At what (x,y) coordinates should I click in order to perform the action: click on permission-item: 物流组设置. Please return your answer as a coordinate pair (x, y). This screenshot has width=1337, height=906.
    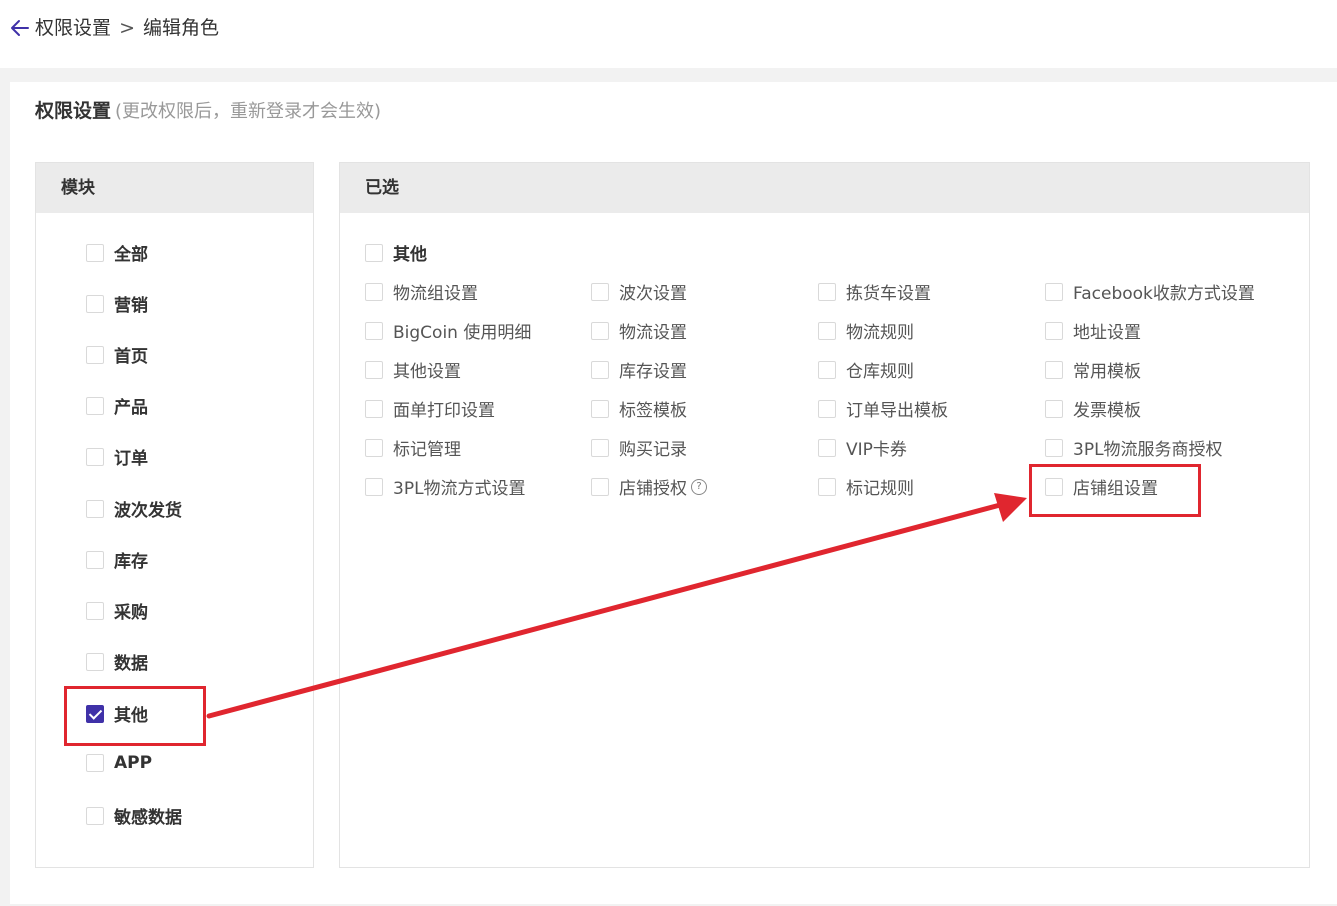
    Looking at the image, I should click on (421, 291).